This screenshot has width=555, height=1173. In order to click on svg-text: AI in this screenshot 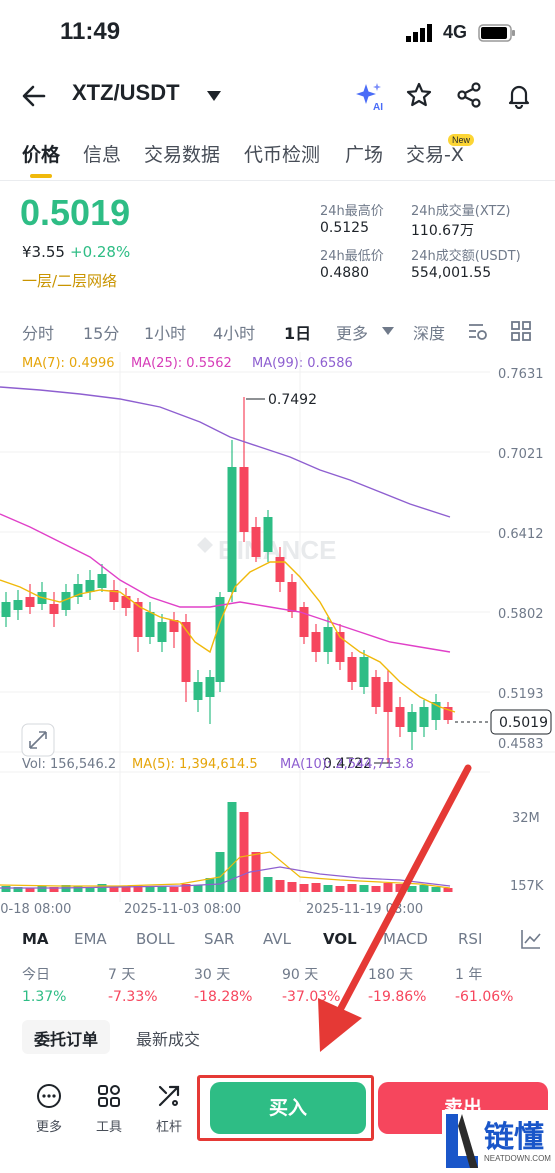, I will do `click(378, 107)`.